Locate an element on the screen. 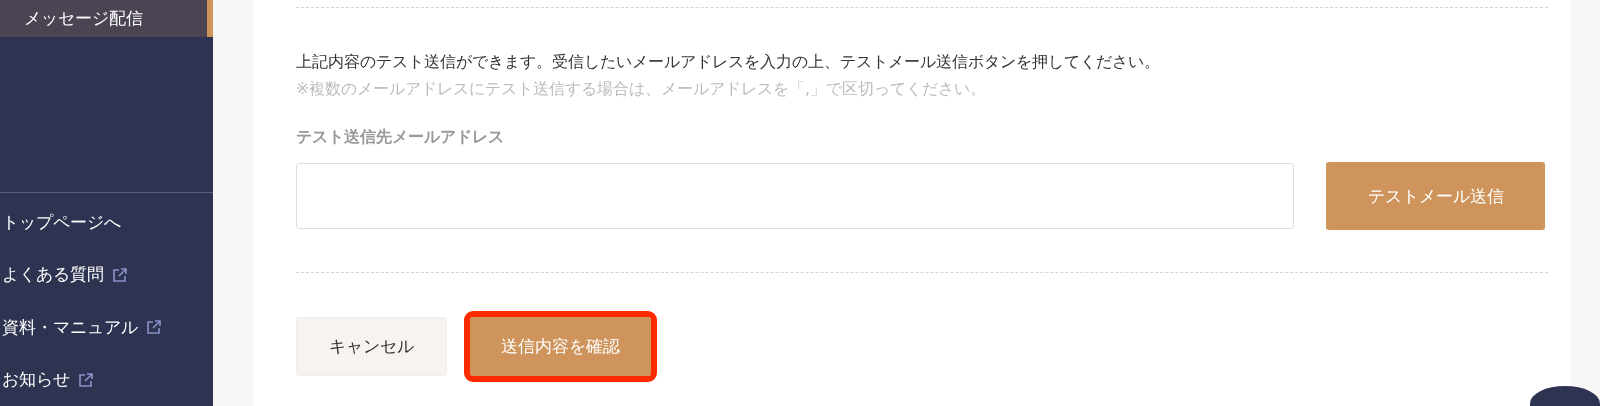 The height and width of the screenshot is (406, 1600). cancel-button: キャンセル is located at coordinates (371, 346).